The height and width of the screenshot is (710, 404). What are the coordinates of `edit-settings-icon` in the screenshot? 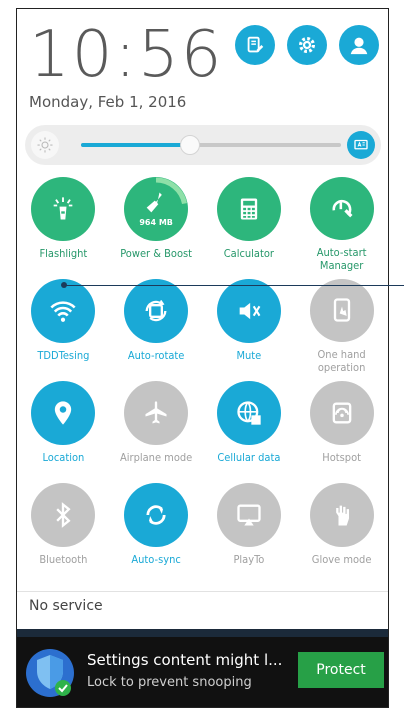 It's located at (255, 44).